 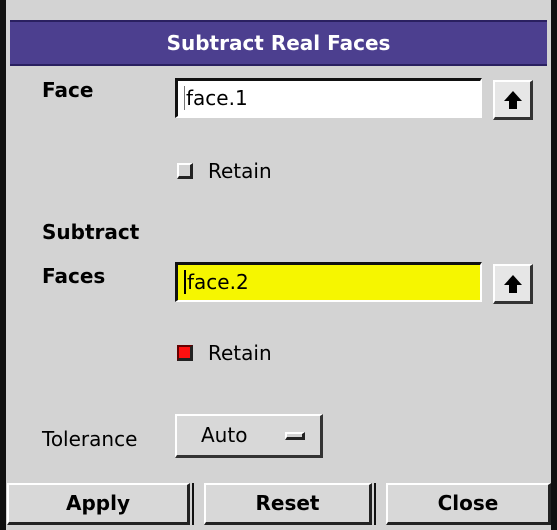 What do you see at coordinates (468, 504) in the screenshot?
I see `close-button: Close` at bounding box center [468, 504].